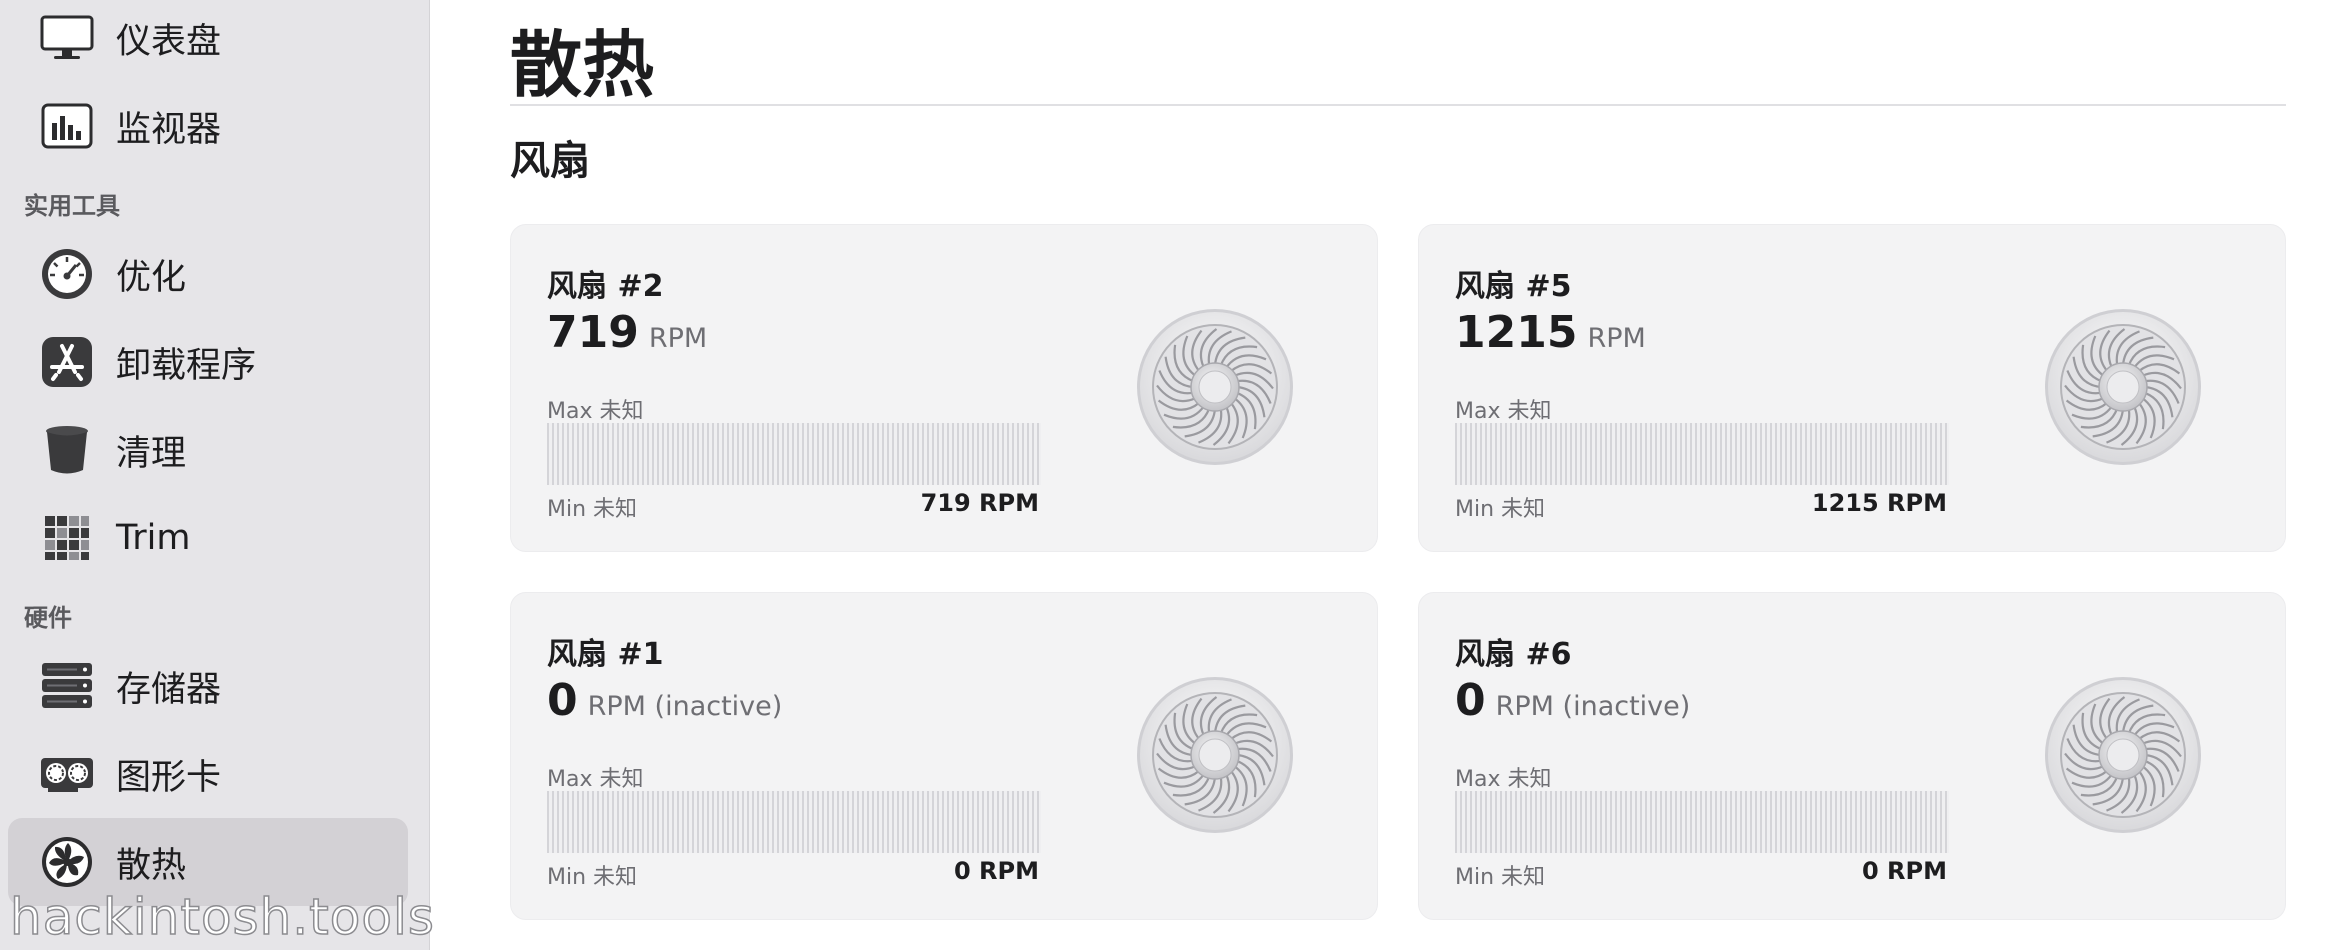  I want to click on fan-speed: 719 RPM, so click(627, 332).